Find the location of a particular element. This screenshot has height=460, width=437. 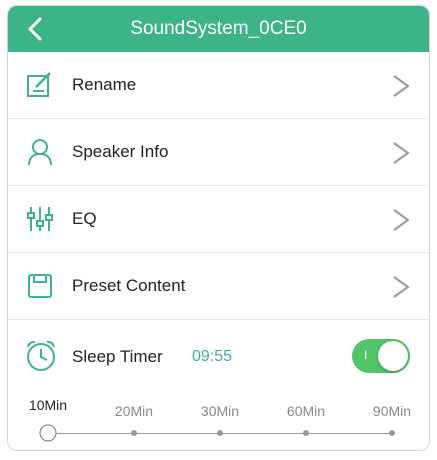

menu-item-label: Preset Content is located at coordinates (129, 285).